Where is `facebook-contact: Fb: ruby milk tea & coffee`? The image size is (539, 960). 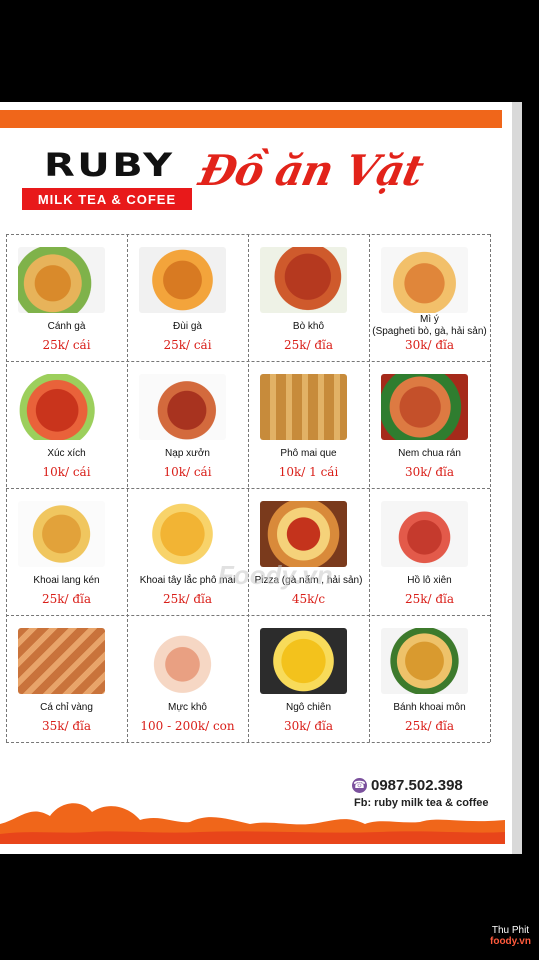 facebook-contact: Fb: ruby milk tea & coffee is located at coordinates (421, 803).